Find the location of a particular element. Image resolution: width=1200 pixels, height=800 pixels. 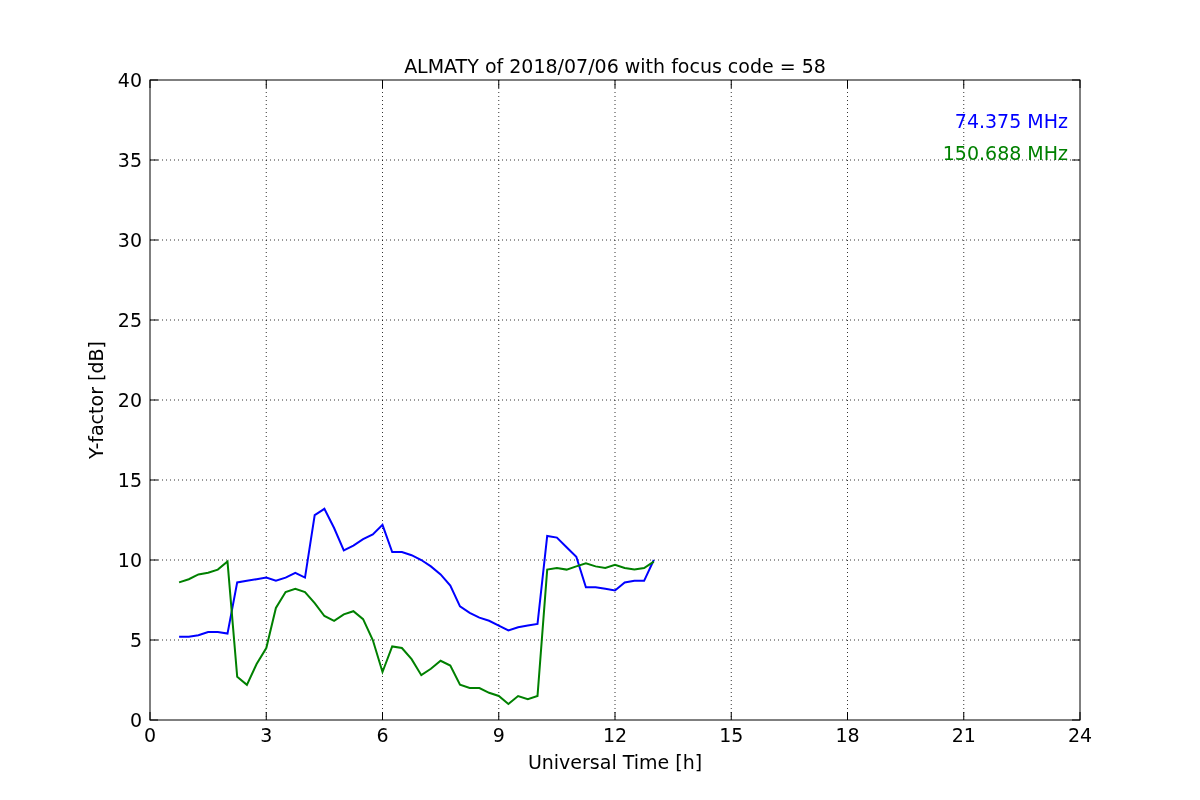

y-tick-label: 20 is located at coordinates (129, 400).